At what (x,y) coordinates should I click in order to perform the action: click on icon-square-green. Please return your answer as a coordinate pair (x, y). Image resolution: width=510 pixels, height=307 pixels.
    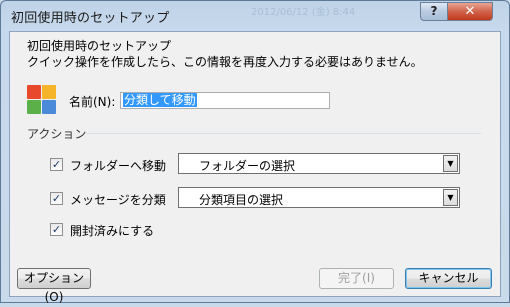
    Looking at the image, I should click on (34, 107).